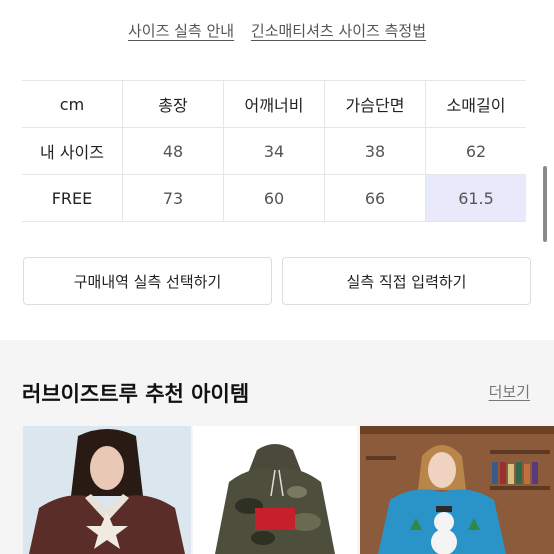 The width and height of the screenshot is (554, 554). What do you see at coordinates (338, 31) in the screenshot?
I see `longsleeve-measure-method-link: 긴소매티셔츠 사이즈 측정법` at bounding box center [338, 31].